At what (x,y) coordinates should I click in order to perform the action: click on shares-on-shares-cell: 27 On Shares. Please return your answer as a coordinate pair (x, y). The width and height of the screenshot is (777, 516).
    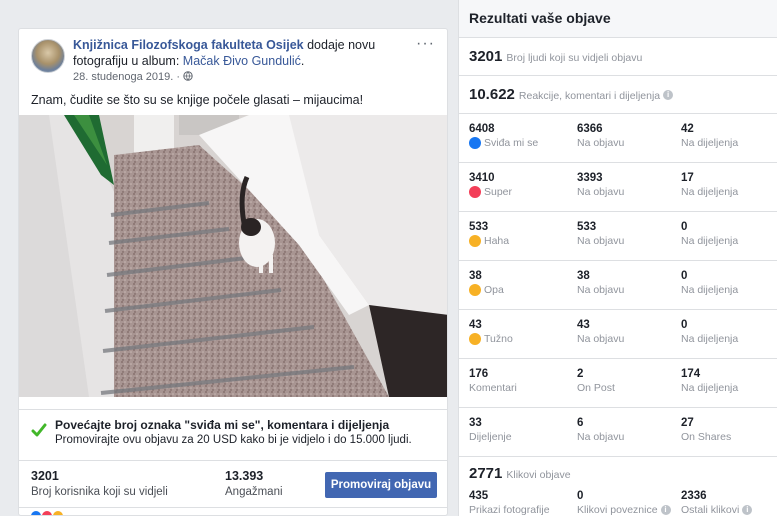
    Looking at the image, I should click on (706, 430).